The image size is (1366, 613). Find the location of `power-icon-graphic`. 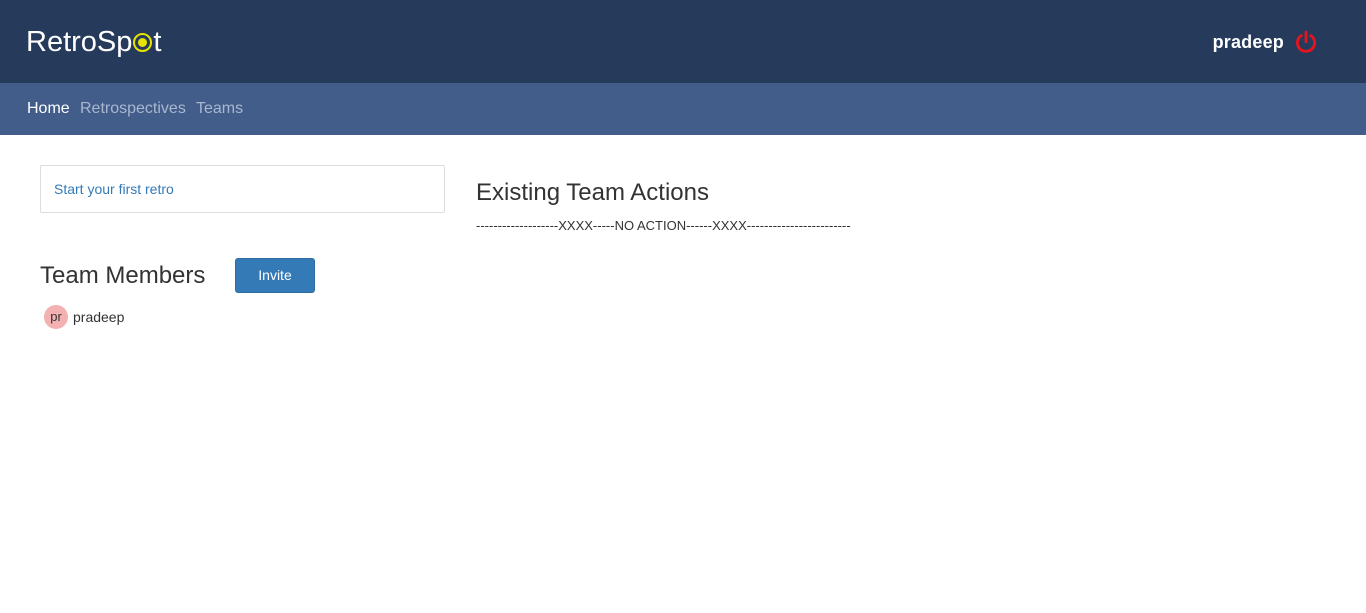

power-icon-graphic is located at coordinates (1306, 41).